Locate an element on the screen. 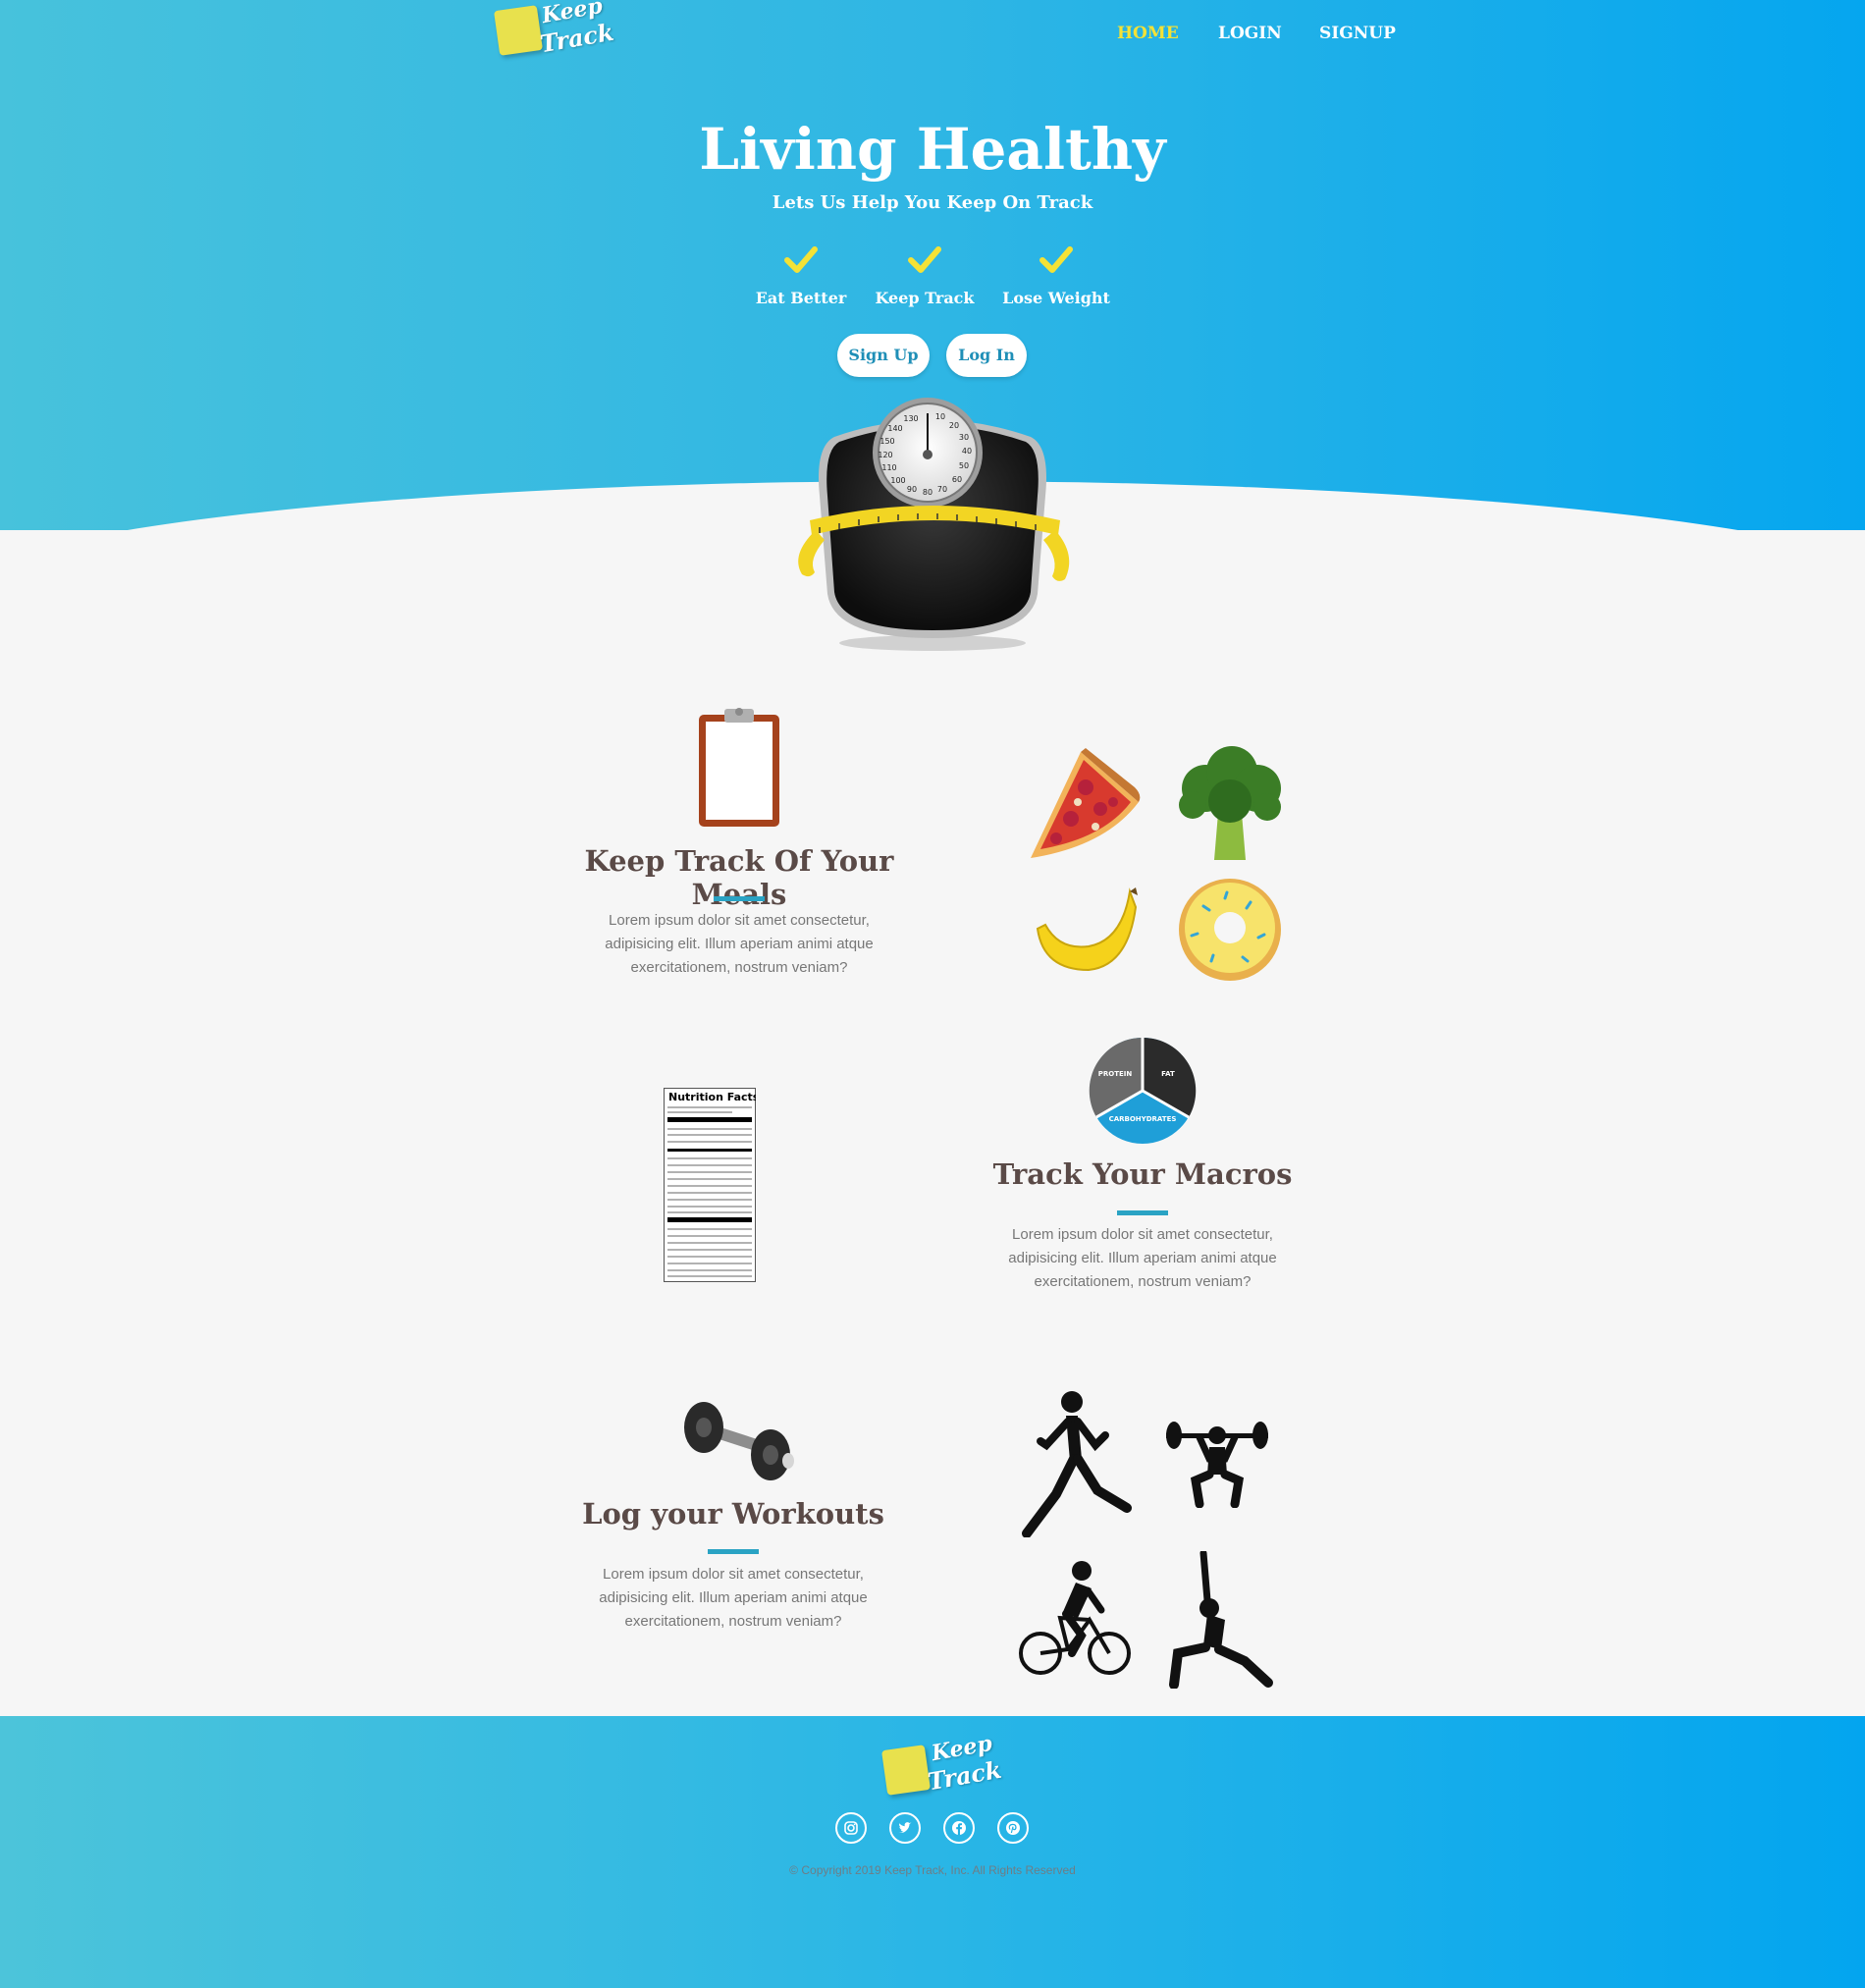 The height and width of the screenshot is (1988, 1865). macros-pie-icon: PROTEIN FAT CARBOHYDRATES is located at coordinates (1143, 1090).